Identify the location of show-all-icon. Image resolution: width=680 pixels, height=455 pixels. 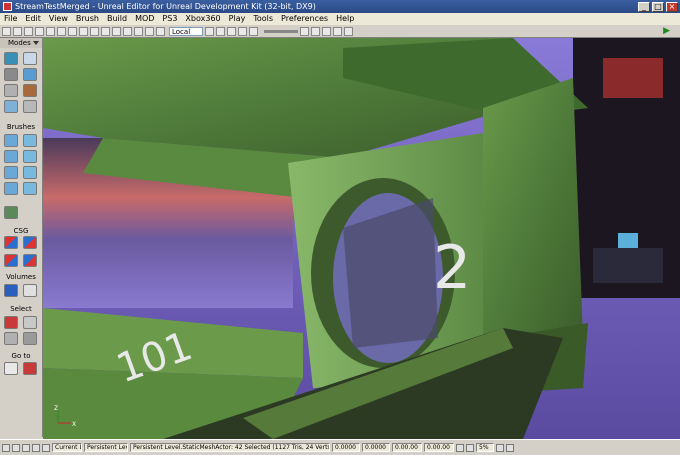
(30, 338).